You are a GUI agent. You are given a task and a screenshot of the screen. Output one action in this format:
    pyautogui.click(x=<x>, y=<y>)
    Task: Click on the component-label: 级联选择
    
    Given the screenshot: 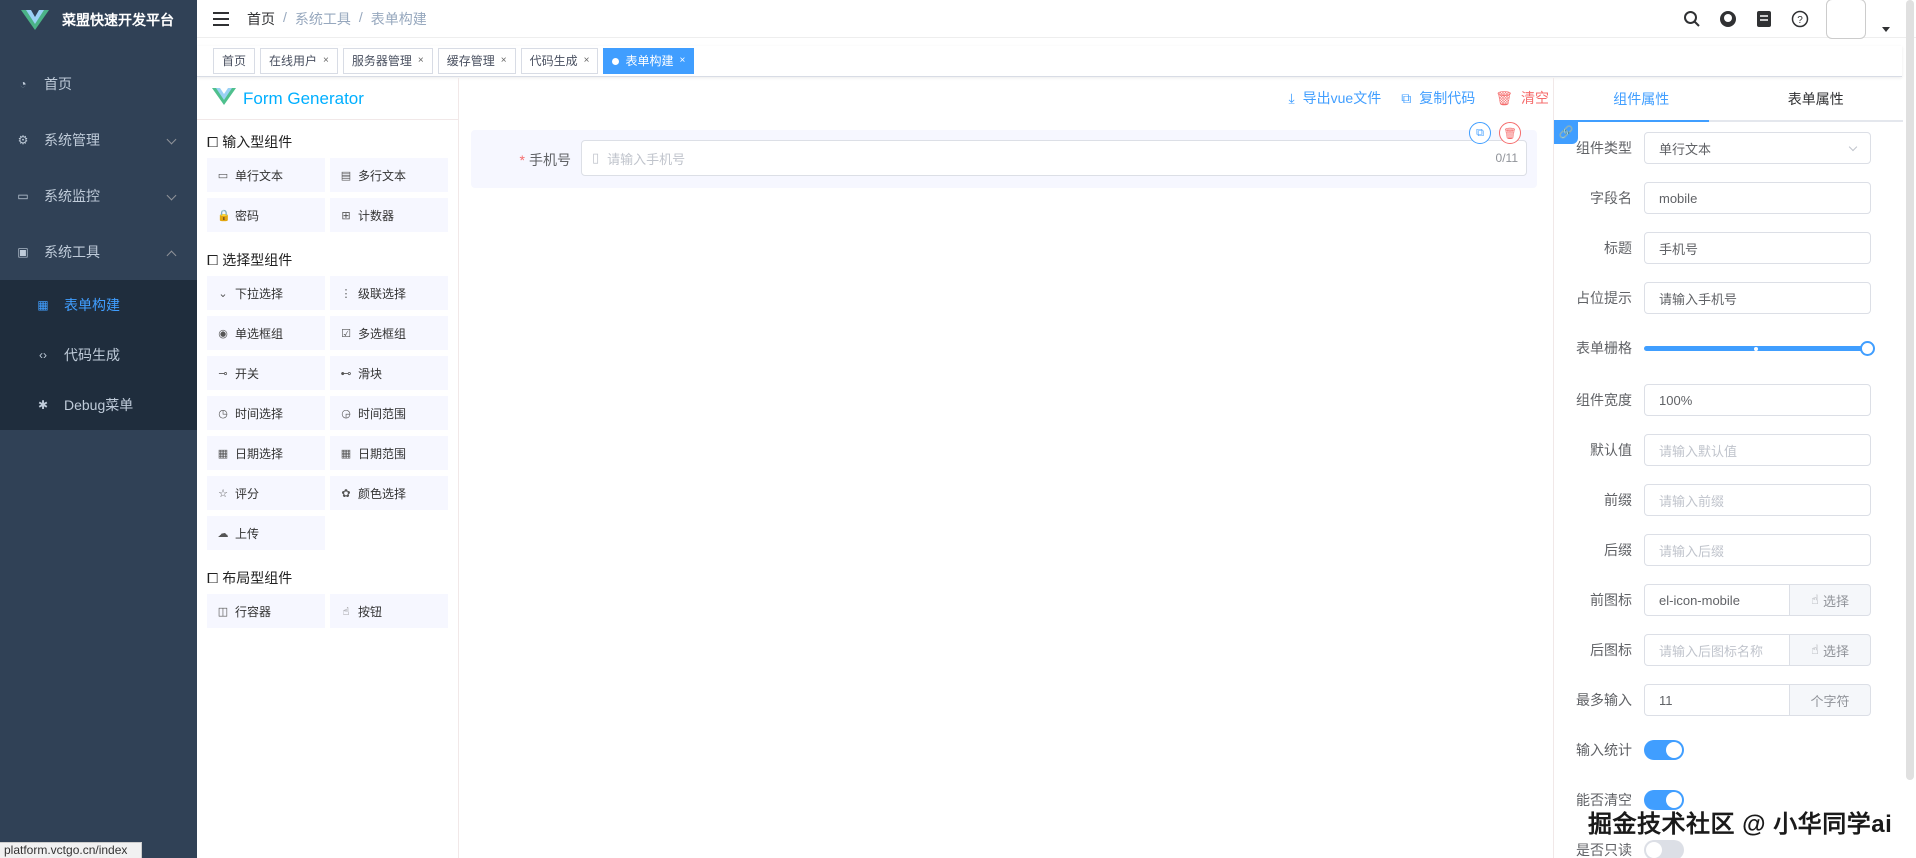 What is the action you would take?
    pyautogui.click(x=382, y=293)
    